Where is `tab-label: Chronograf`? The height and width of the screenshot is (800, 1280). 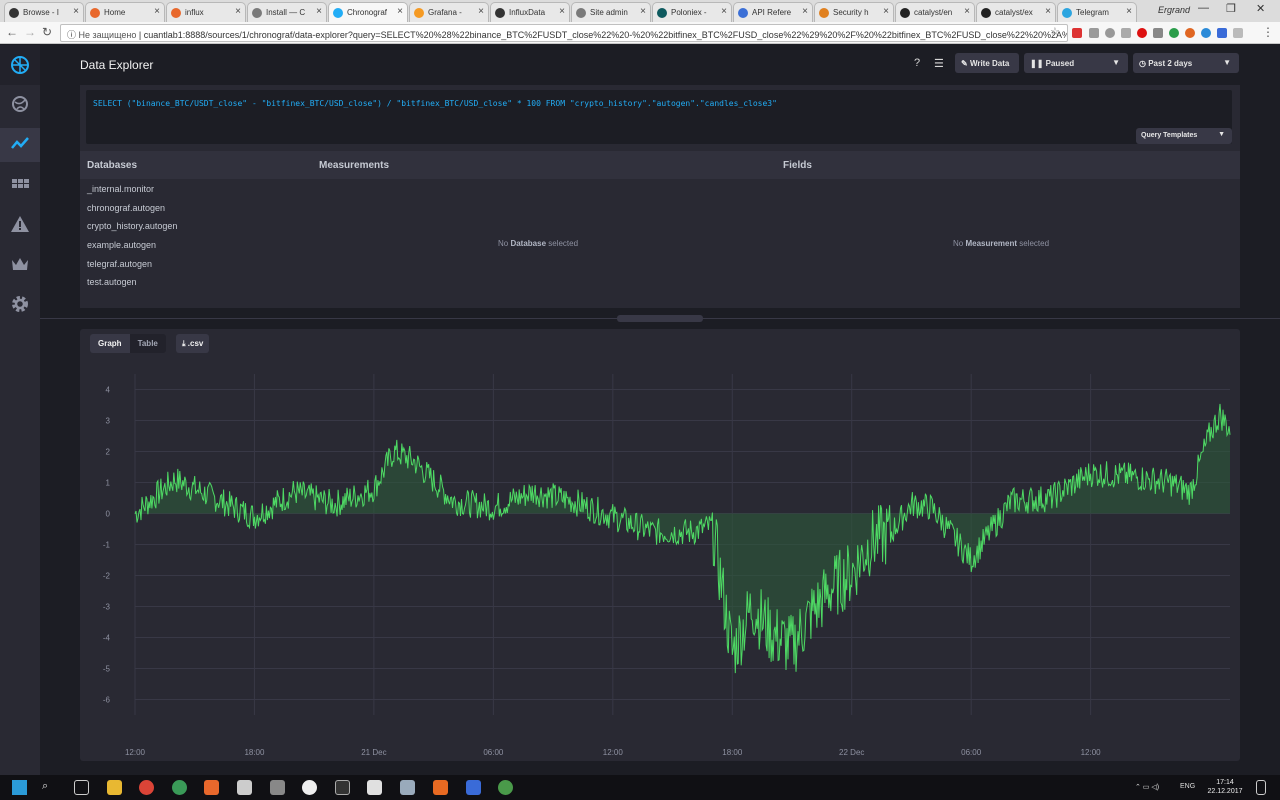 tab-label: Chronograf is located at coordinates (367, 12).